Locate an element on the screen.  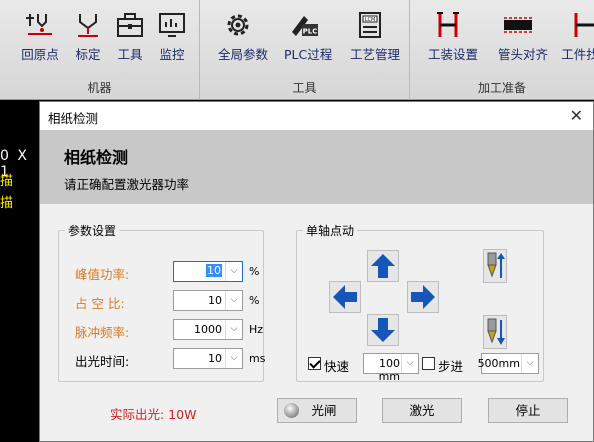
monitor-icon is located at coordinates (172, 25).